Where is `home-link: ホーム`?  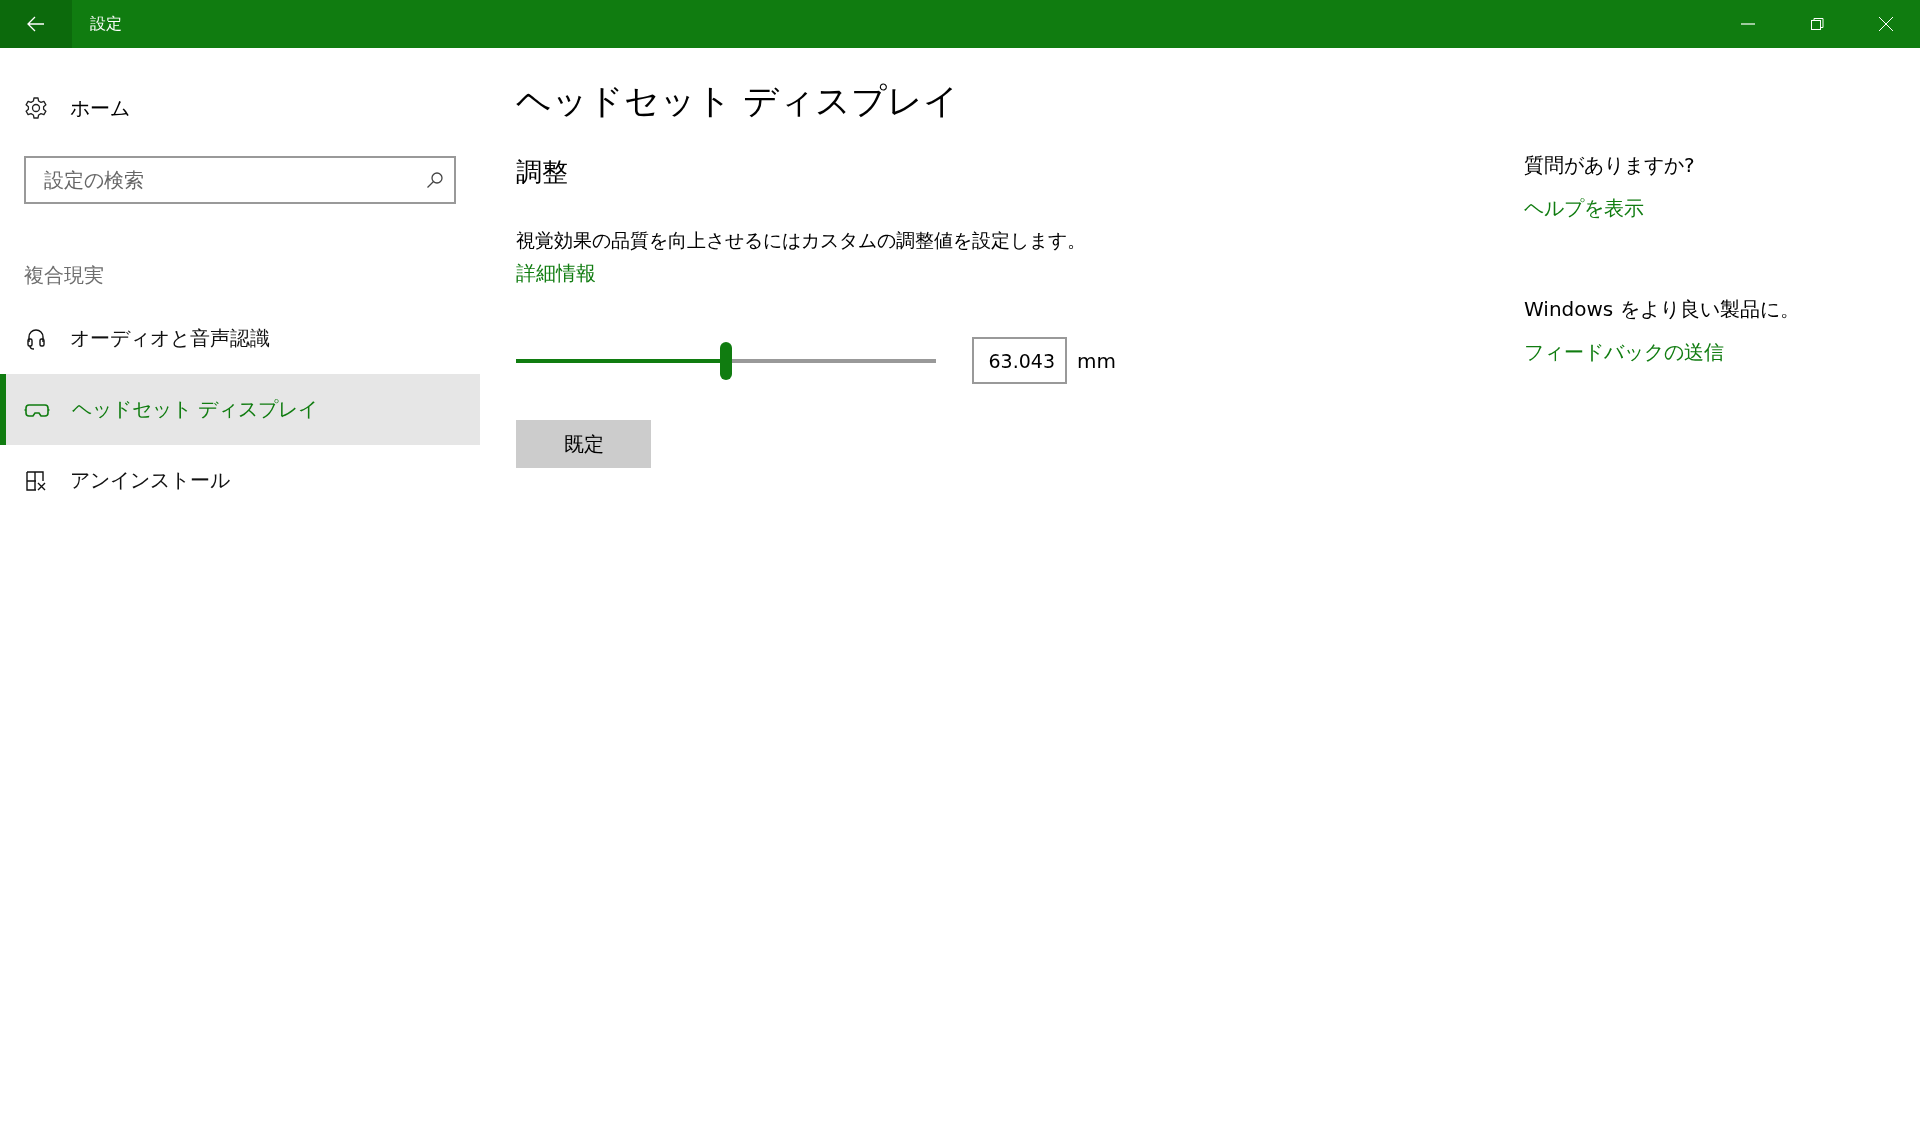
home-link: ホーム is located at coordinates (77, 108).